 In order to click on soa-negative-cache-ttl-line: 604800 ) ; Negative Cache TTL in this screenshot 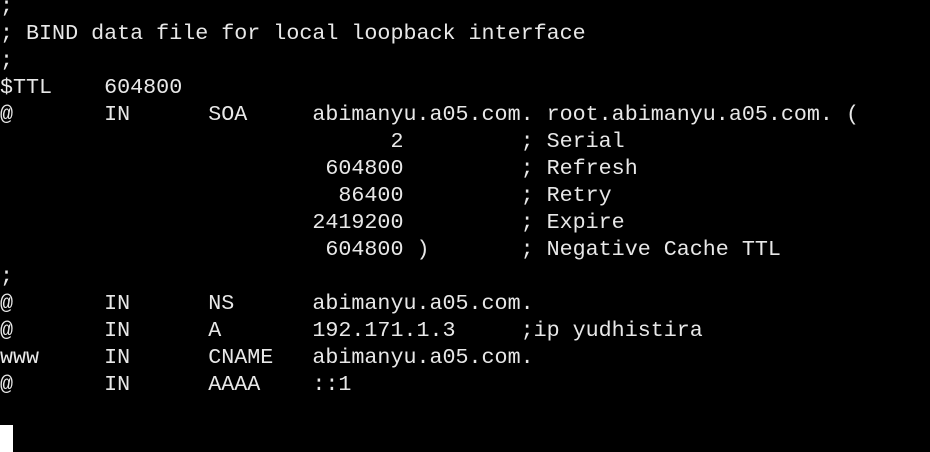, I will do `click(390, 249)`.